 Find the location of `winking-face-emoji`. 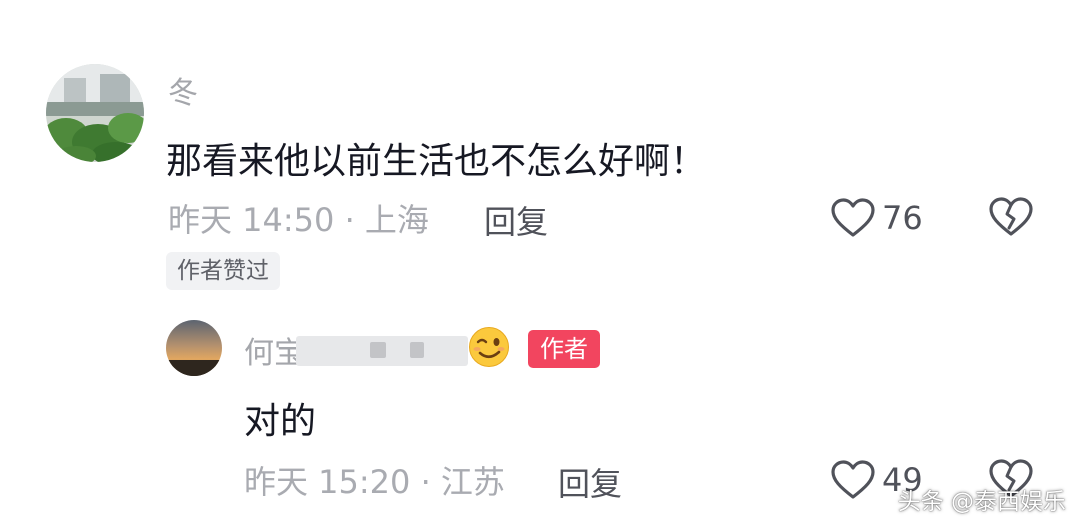

winking-face-emoji is located at coordinates (489, 349).